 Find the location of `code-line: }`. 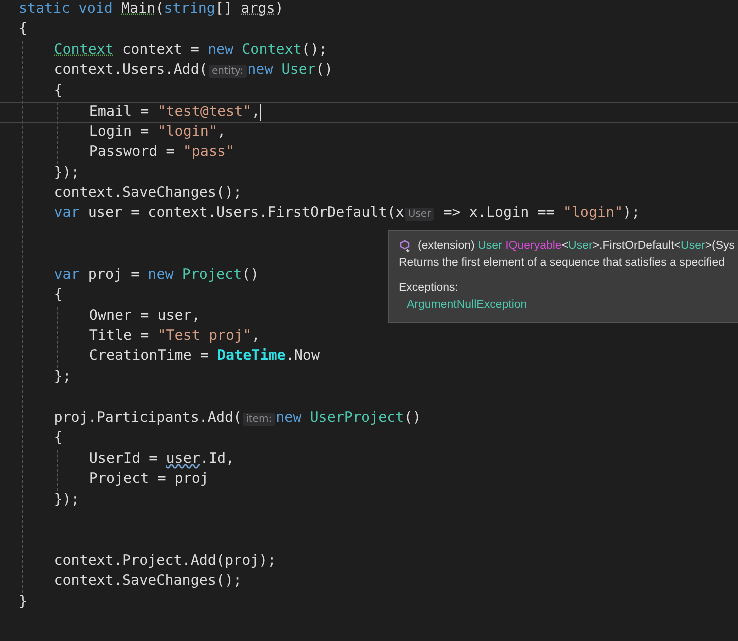

code-line: } is located at coordinates (23, 602).